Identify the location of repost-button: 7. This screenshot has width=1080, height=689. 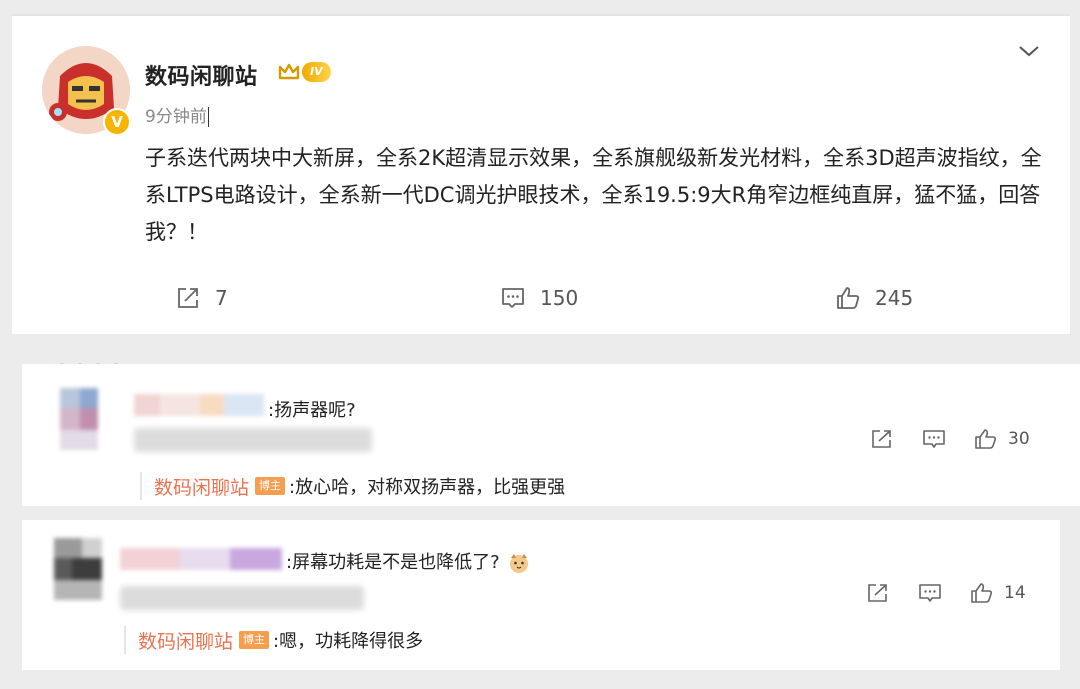
(201, 298).